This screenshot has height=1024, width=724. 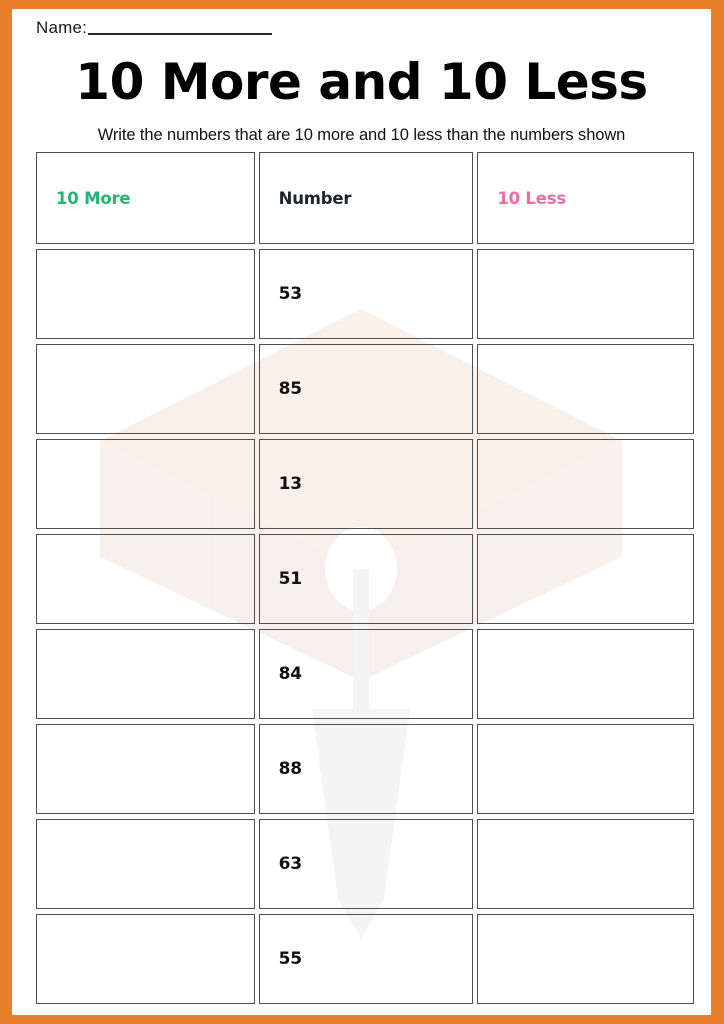 I want to click on name-label: Name:, so click(x=62, y=27).